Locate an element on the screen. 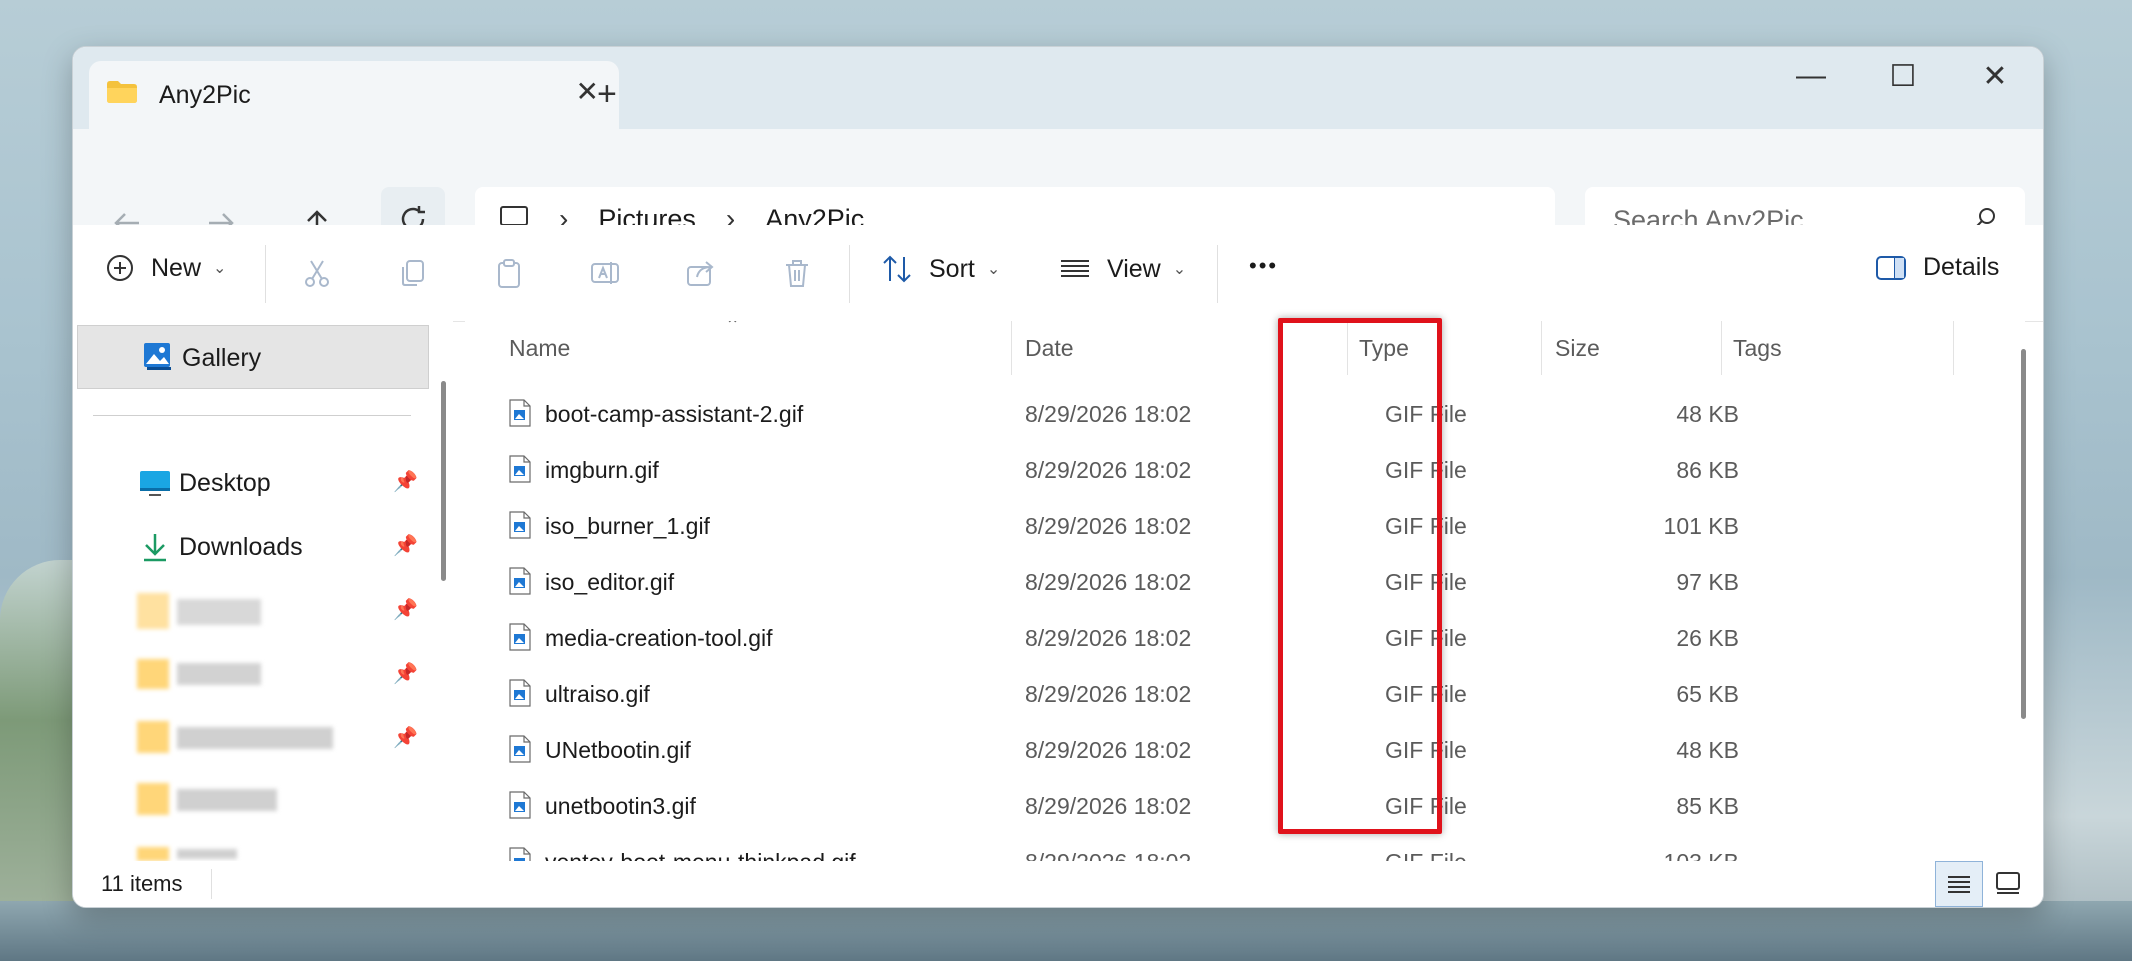 The height and width of the screenshot is (961, 2132). copy-icon is located at coordinates (413, 273).